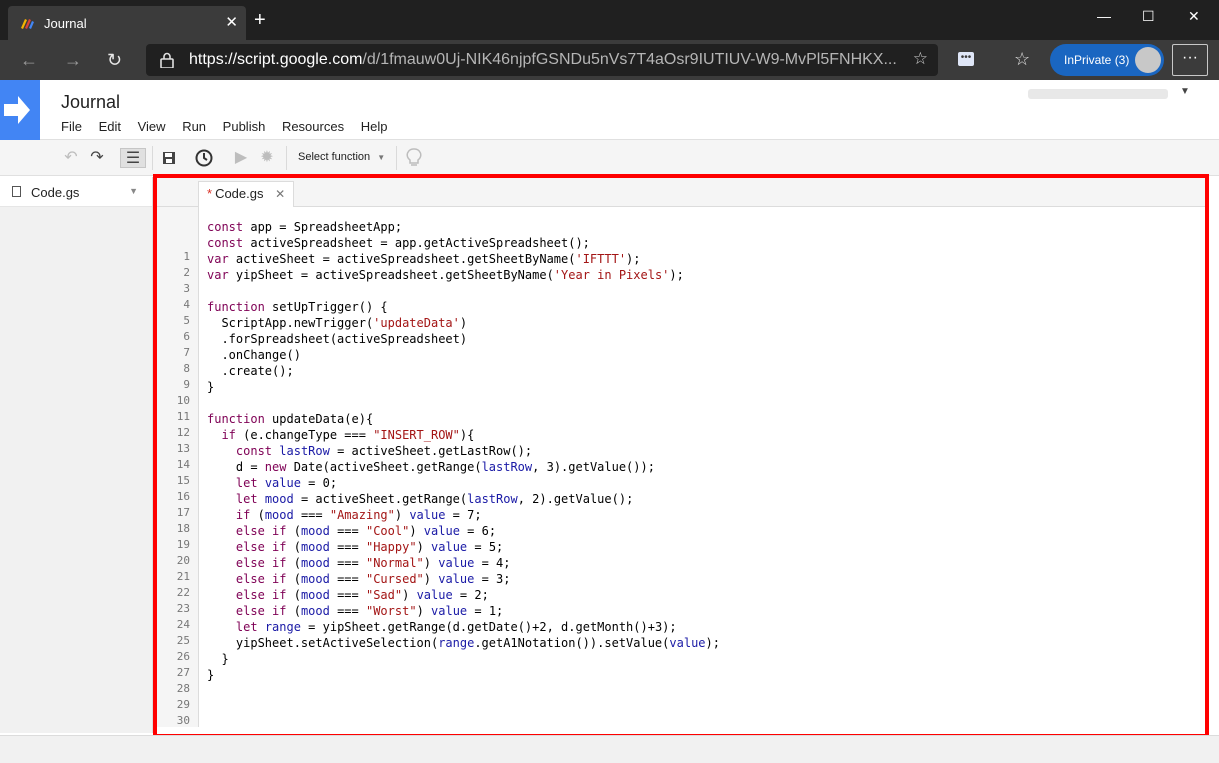  I want to click on file-item-code-gs: Code.gs ▼, so click(76, 192).